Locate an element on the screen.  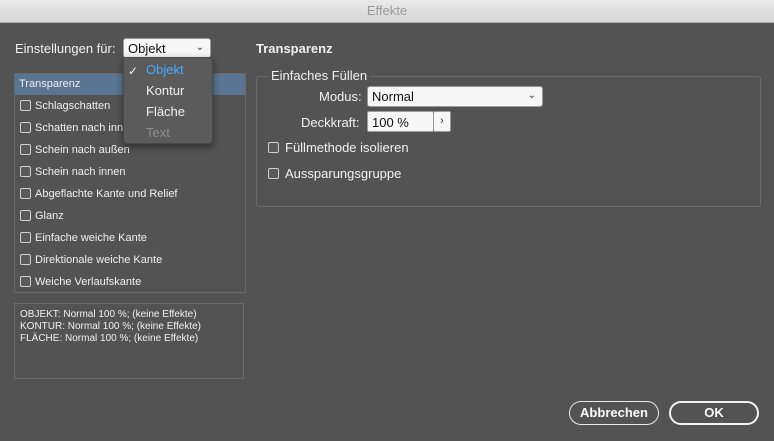
mode-label: Modus: is located at coordinates (340, 96).